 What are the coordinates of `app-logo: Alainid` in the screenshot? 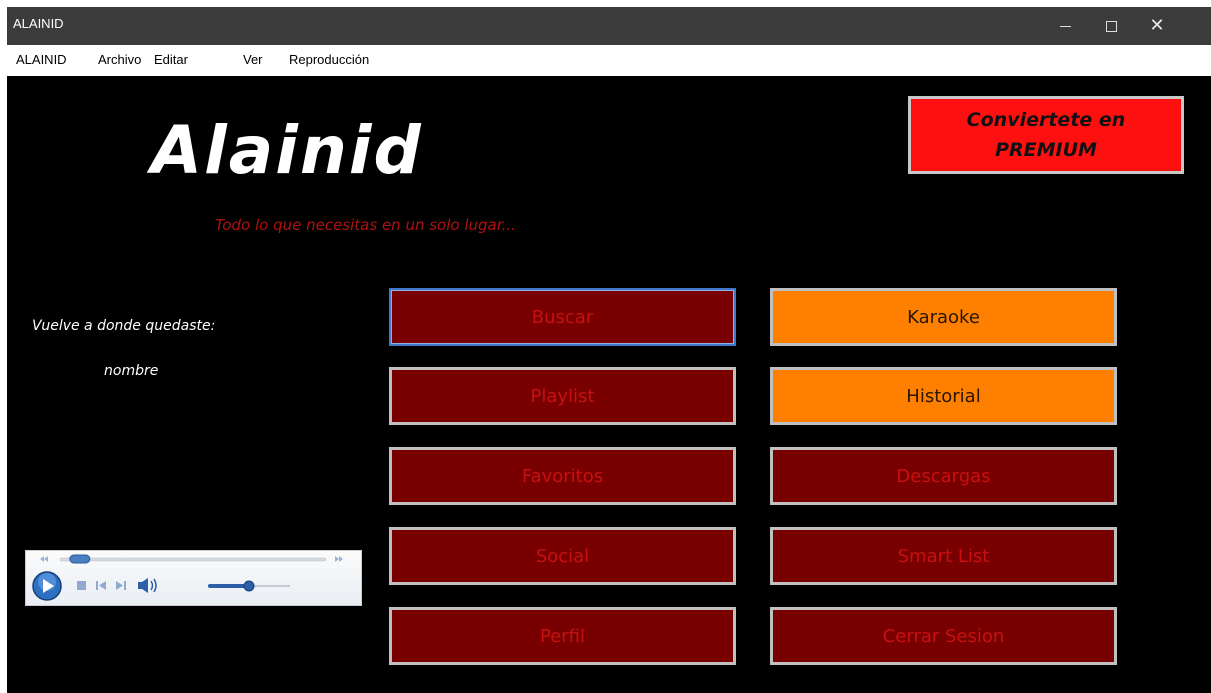 It's located at (287, 150).